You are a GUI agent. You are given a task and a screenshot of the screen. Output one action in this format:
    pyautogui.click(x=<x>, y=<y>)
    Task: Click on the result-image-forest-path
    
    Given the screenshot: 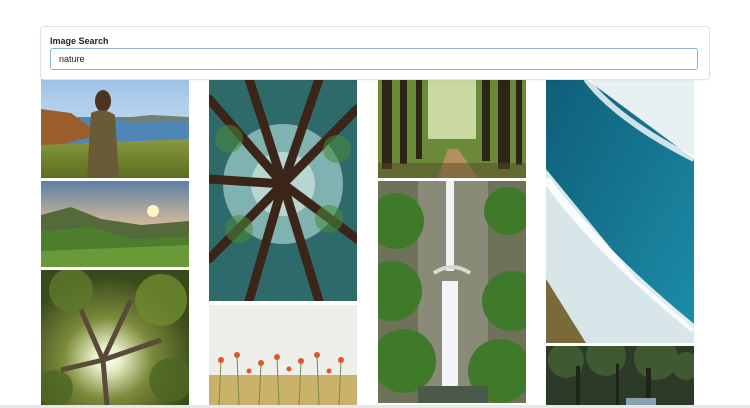 What is the action you would take?
    pyautogui.click(x=452, y=128)
    